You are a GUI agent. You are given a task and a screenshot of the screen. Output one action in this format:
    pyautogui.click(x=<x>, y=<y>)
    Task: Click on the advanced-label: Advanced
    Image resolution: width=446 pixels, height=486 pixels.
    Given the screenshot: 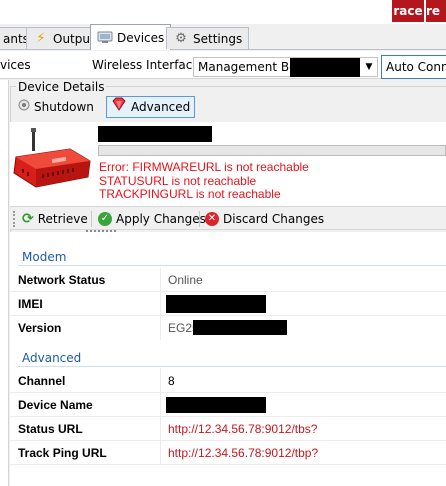 What is the action you would take?
    pyautogui.click(x=161, y=107)
    